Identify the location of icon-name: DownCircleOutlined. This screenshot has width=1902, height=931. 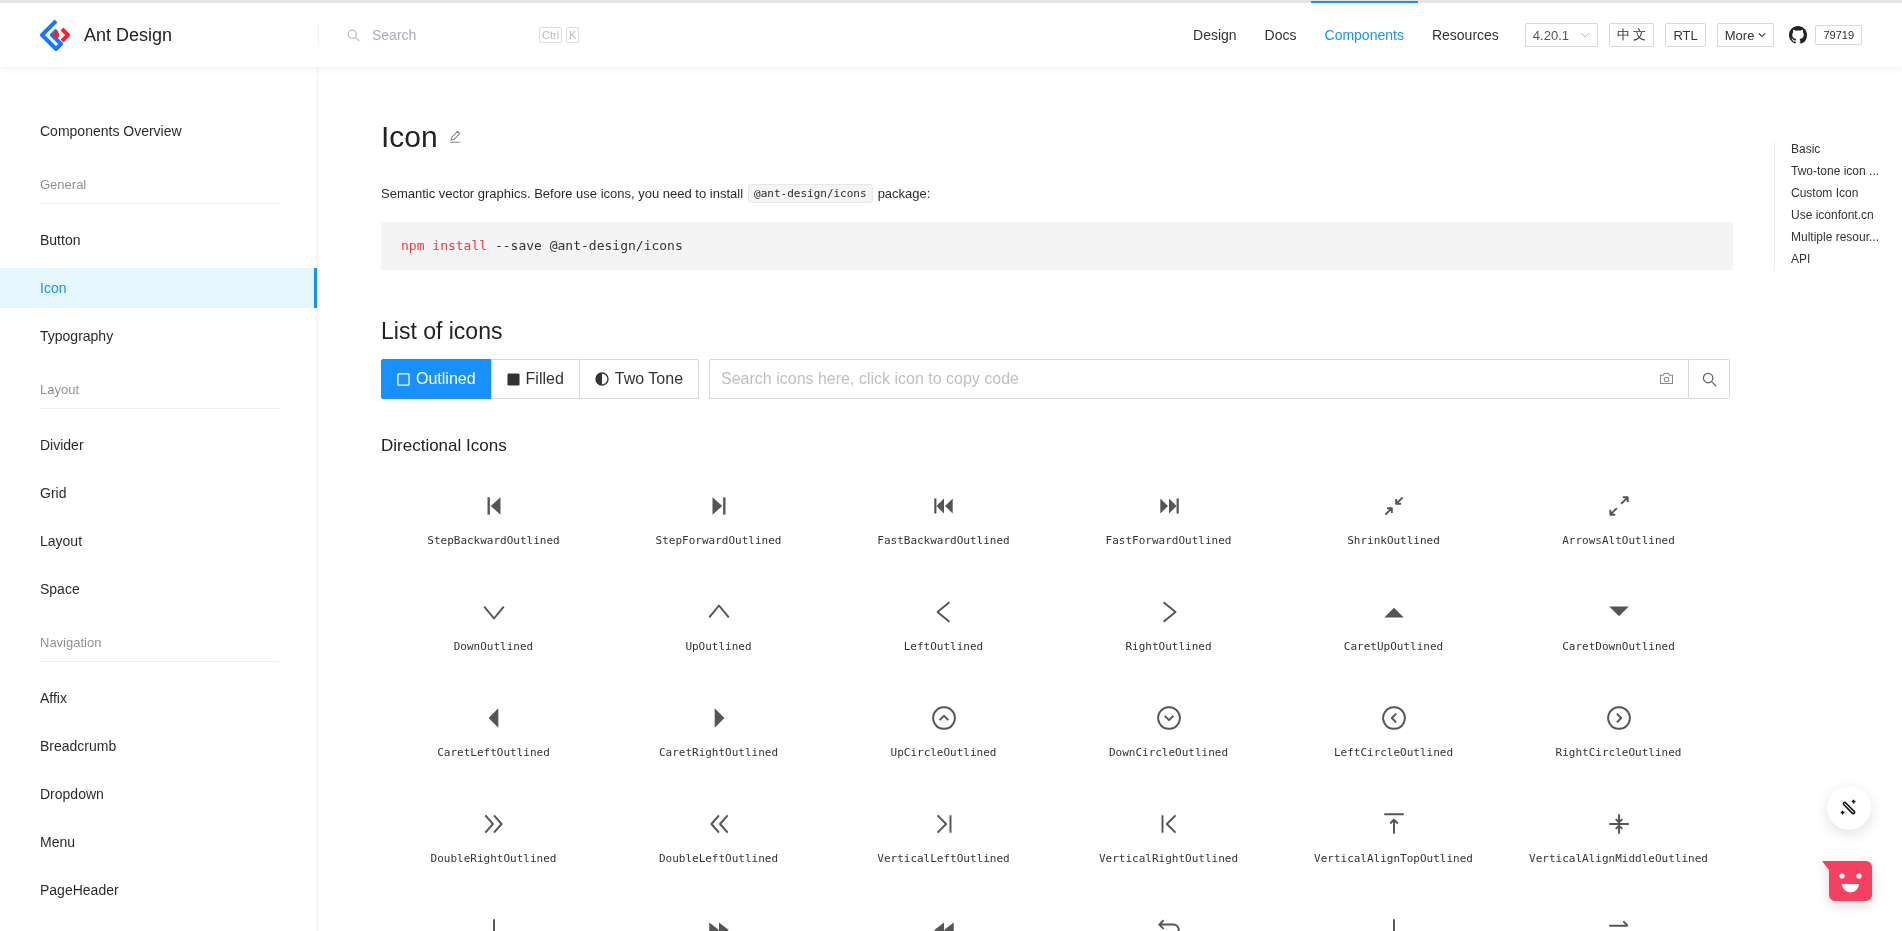
(1168, 752).